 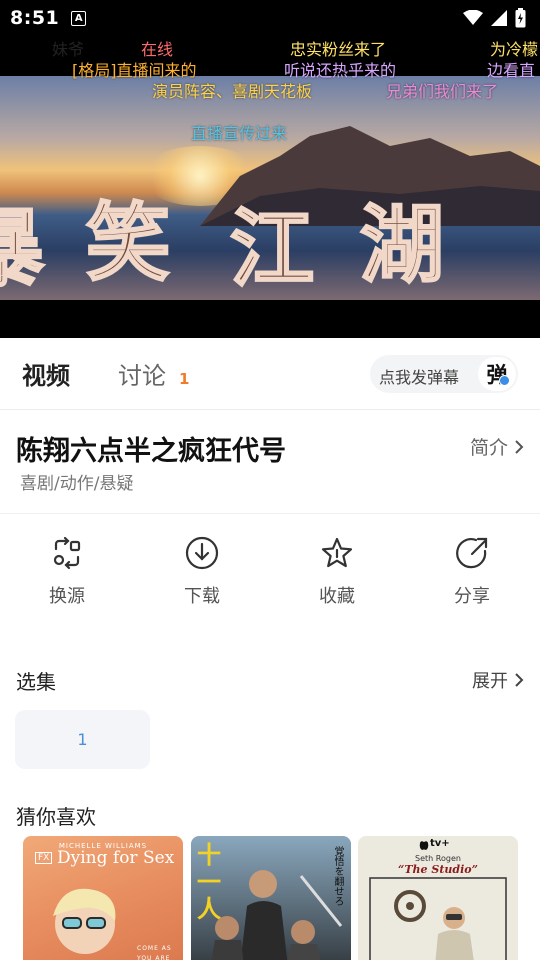 I want to click on download-button: 下载, so click(x=202, y=581).